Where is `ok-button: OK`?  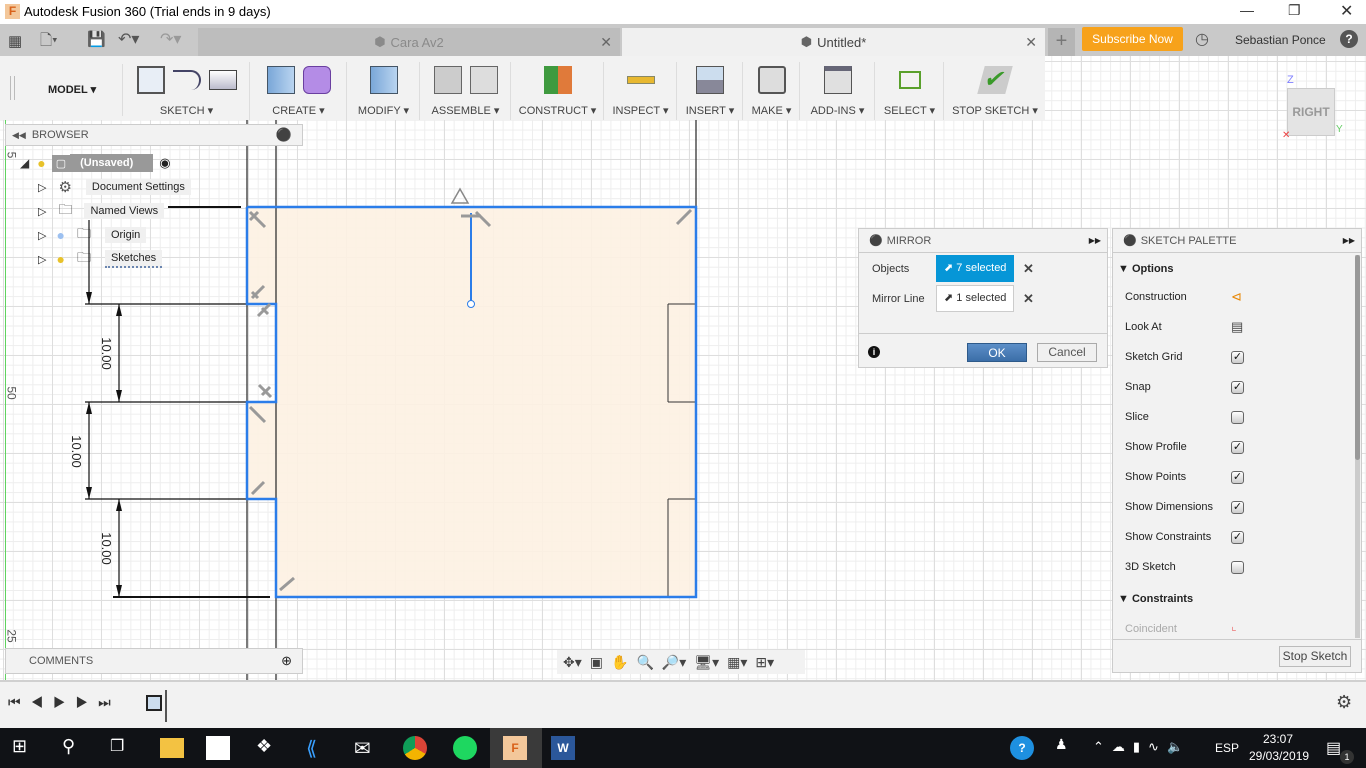
ok-button: OK is located at coordinates (997, 352).